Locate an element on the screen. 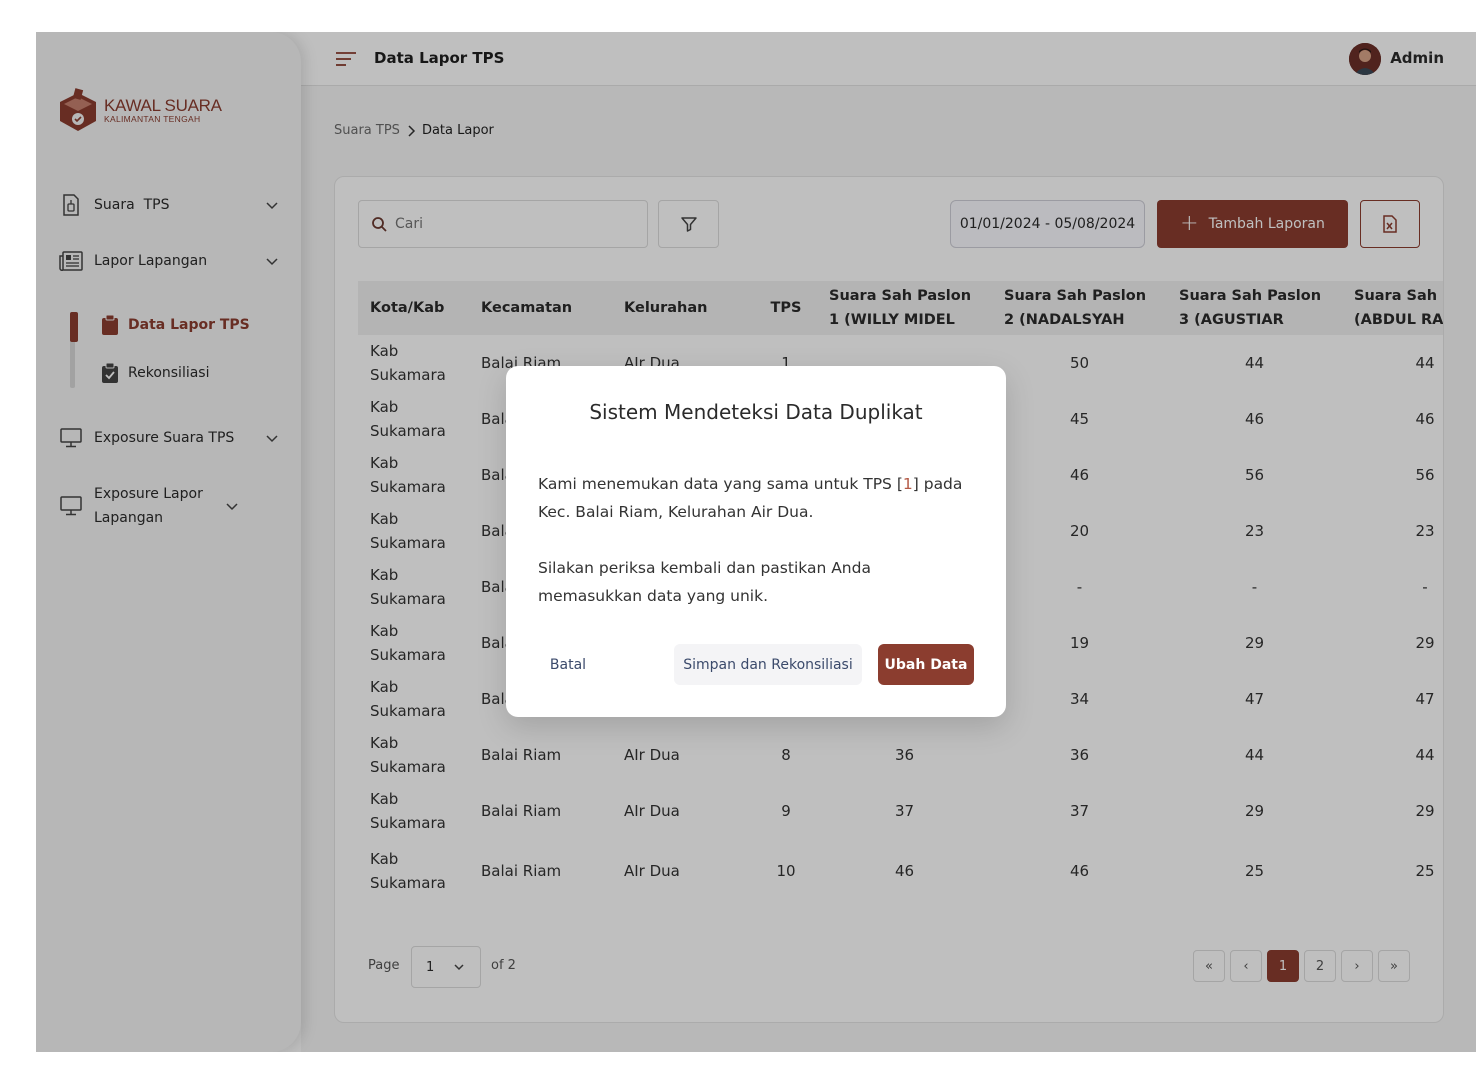  menu-icon is located at coordinates (346, 59).